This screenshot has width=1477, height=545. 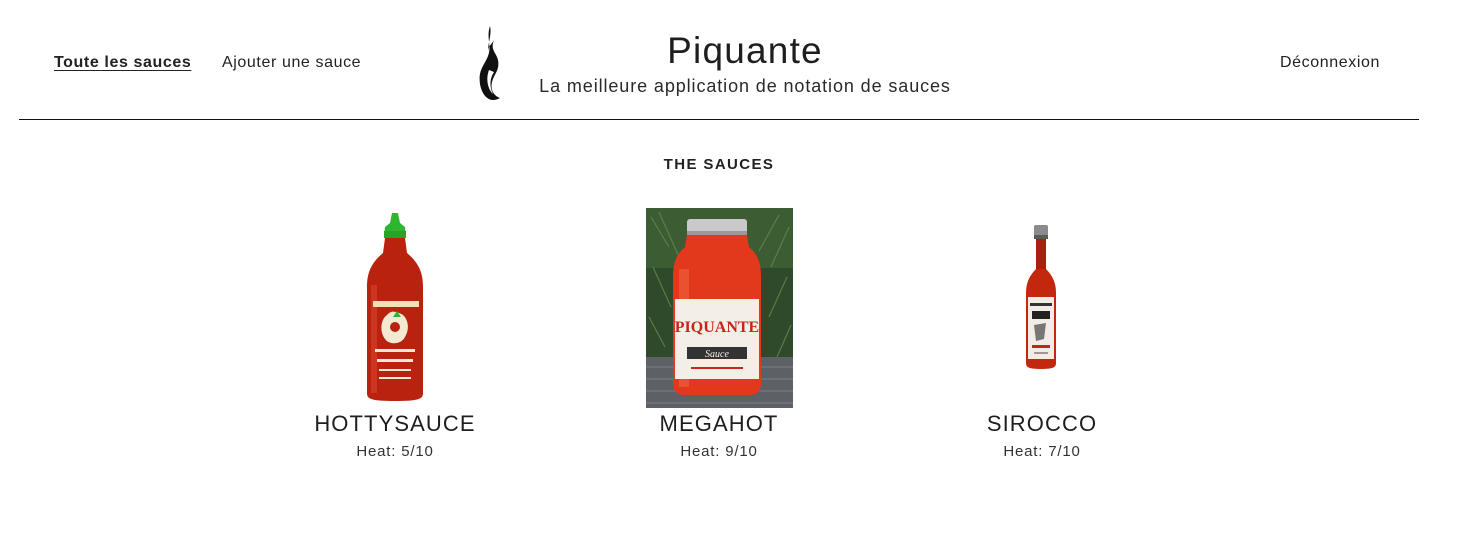 What do you see at coordinates (395, 423) in the screenshot?
I see `sauce-name: HOTTYSAUCE` at bounding box center [395, 423].